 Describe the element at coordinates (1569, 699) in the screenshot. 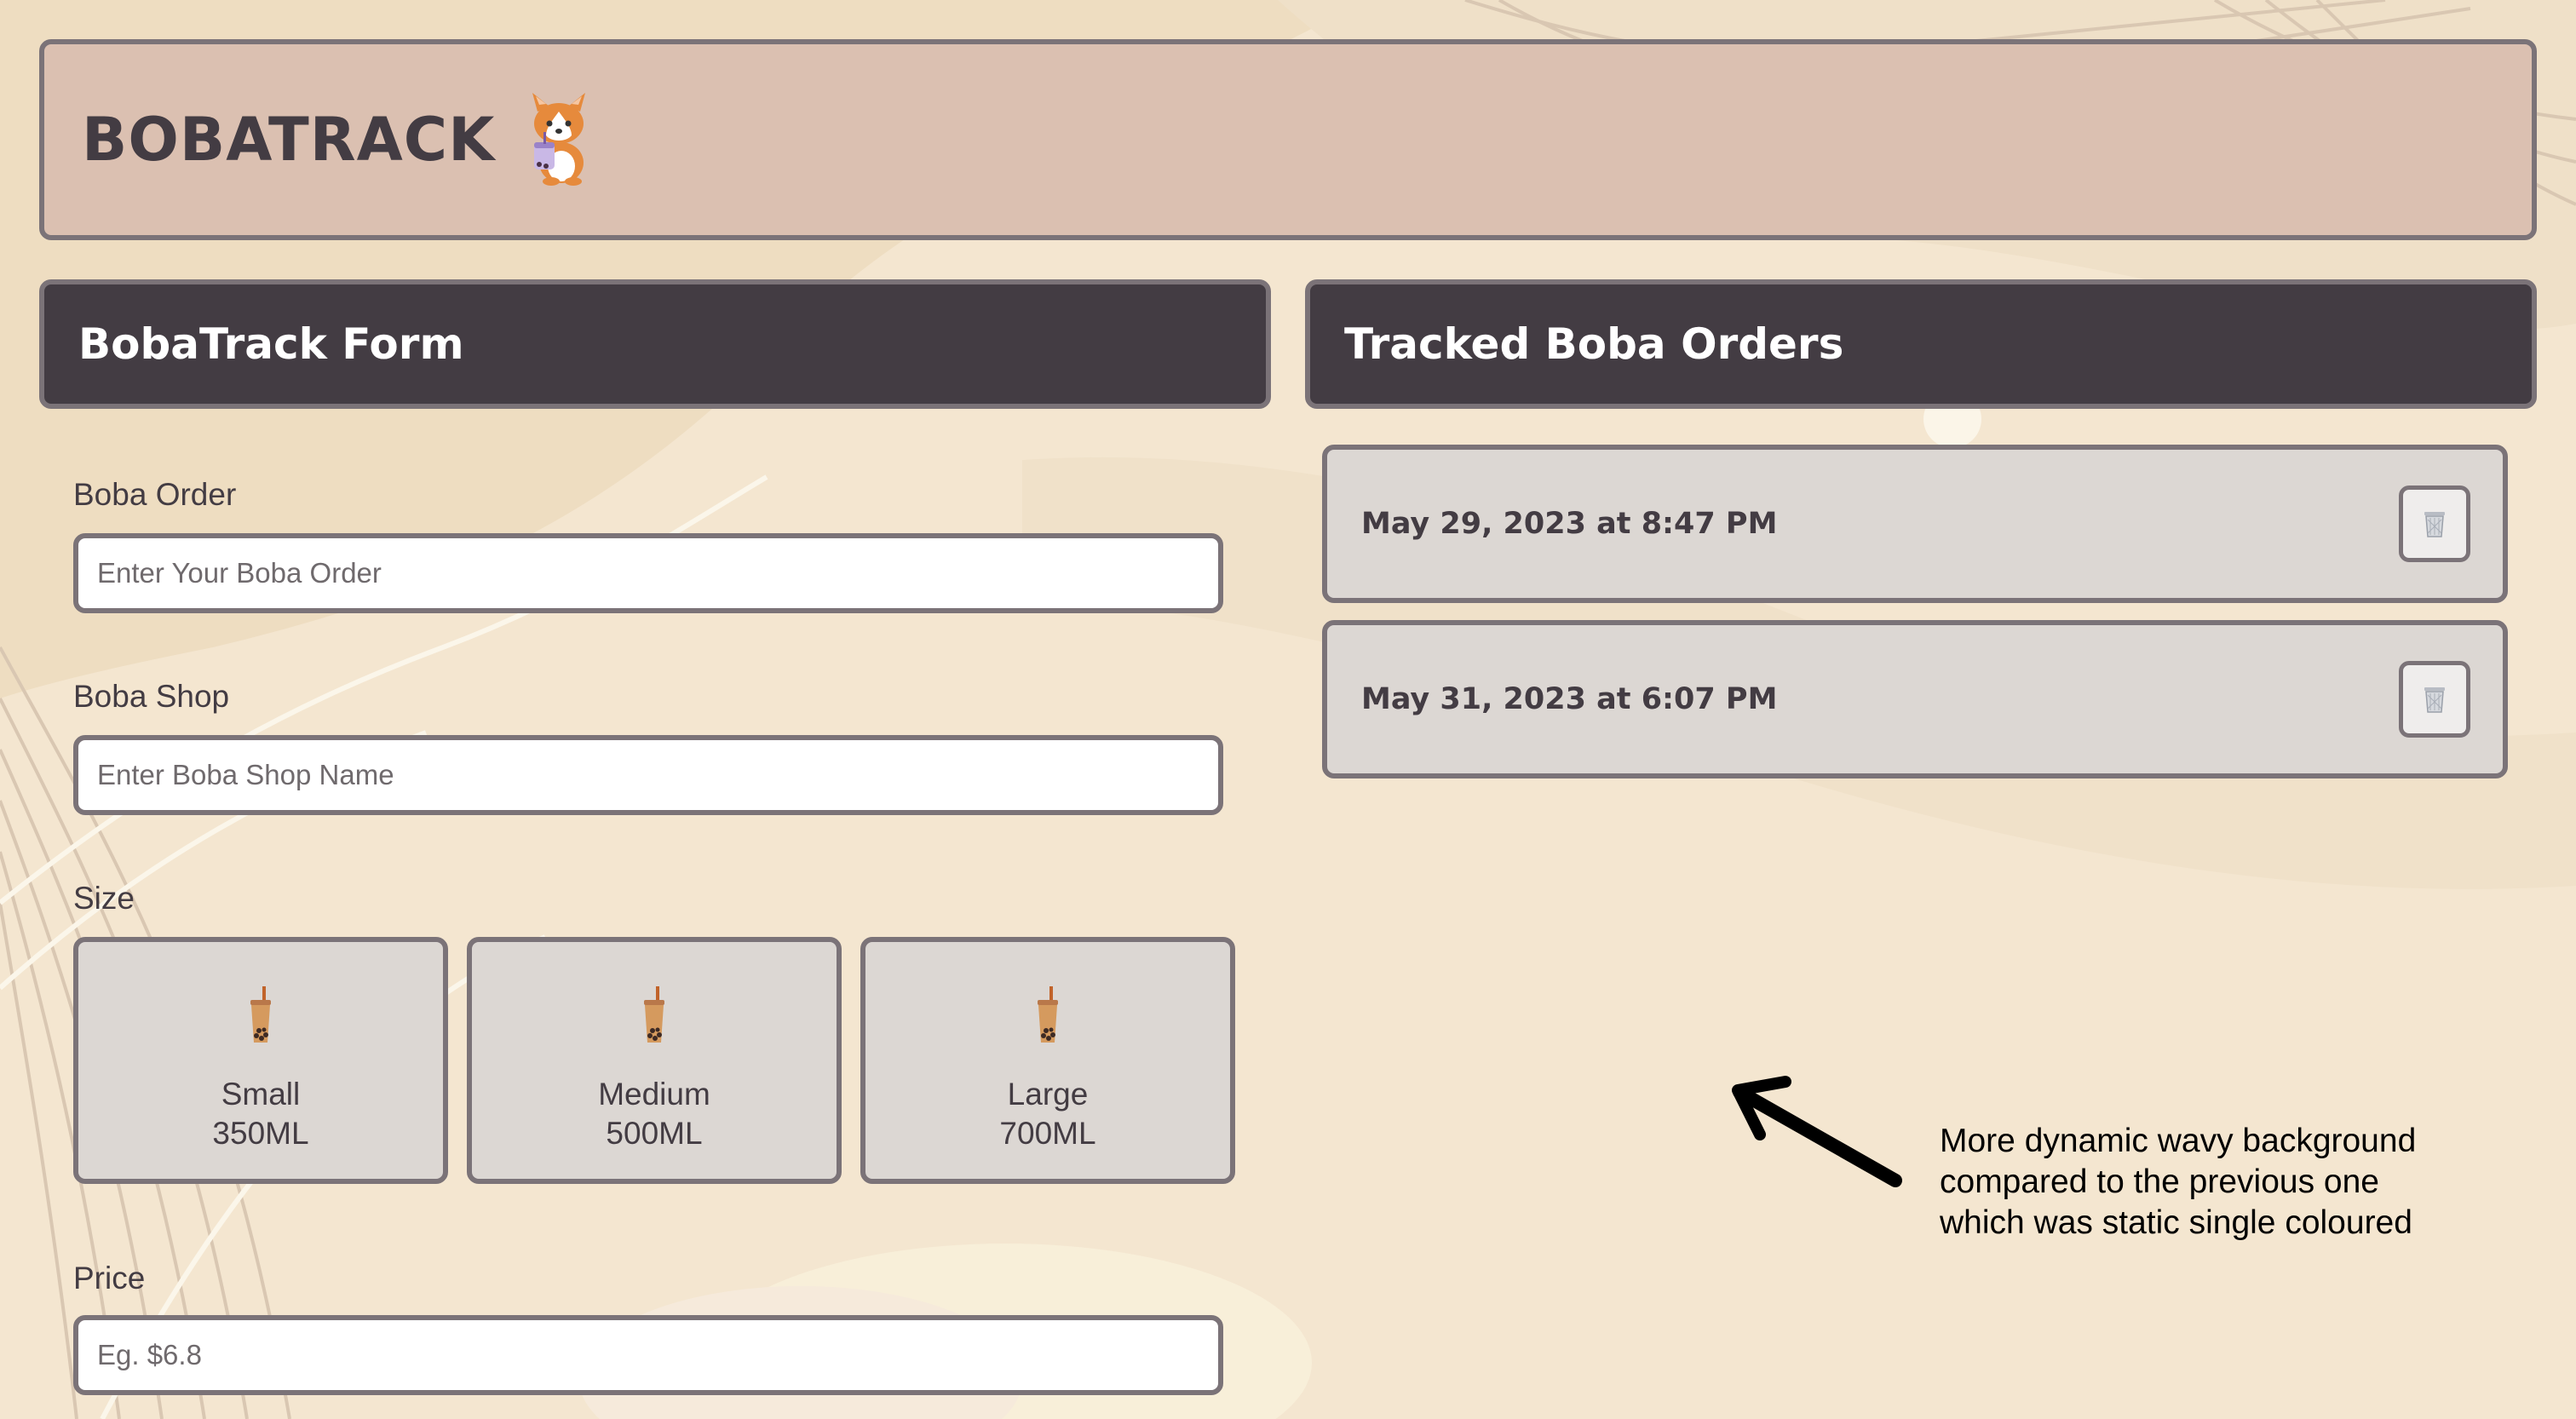

I see `order-date: May 31, 2023 at 6:07 PM` at that location.